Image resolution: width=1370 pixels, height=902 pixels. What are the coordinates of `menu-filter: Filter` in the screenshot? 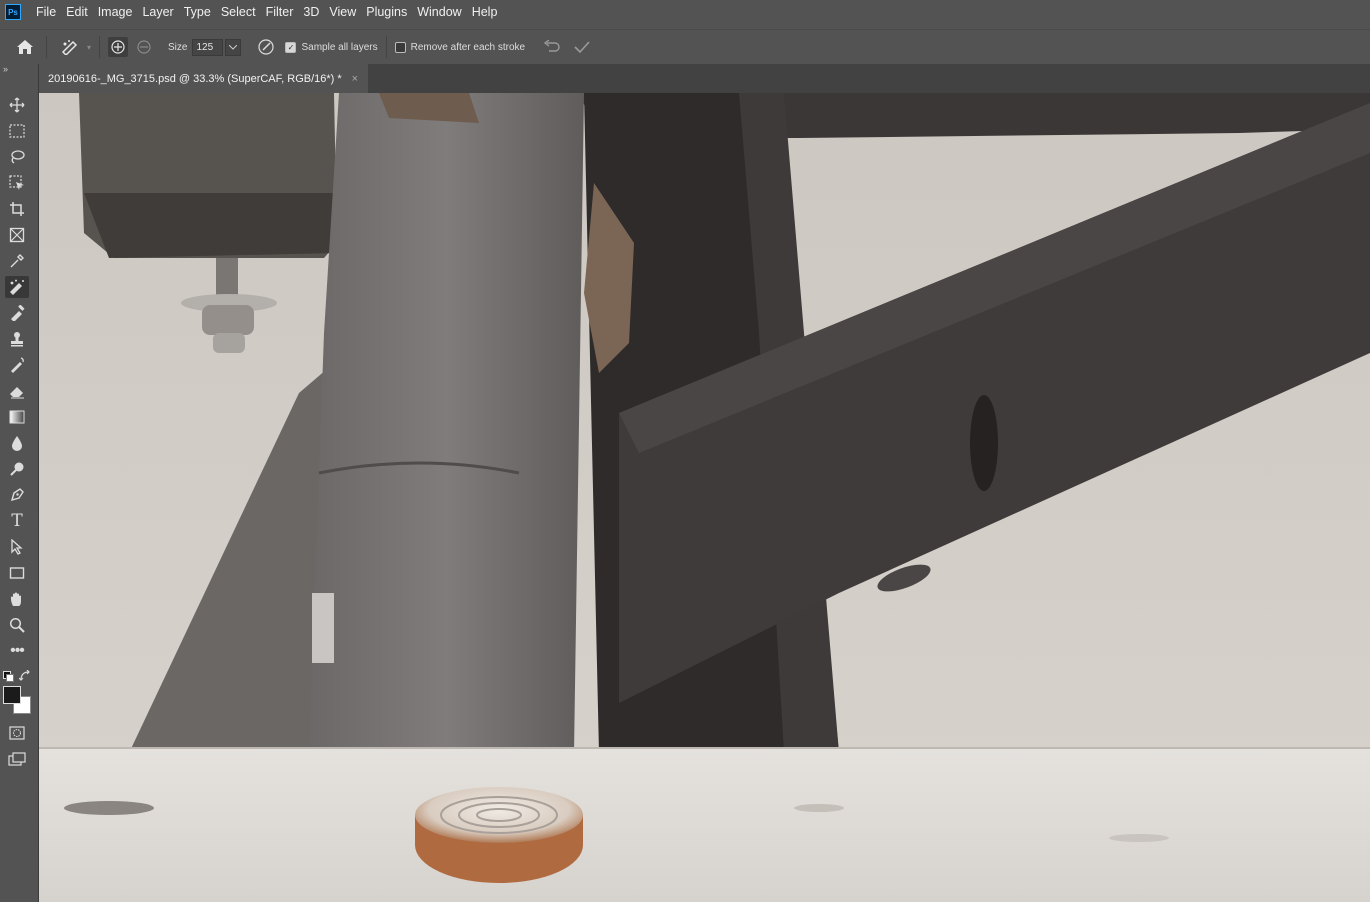 It's located at (280, 12).